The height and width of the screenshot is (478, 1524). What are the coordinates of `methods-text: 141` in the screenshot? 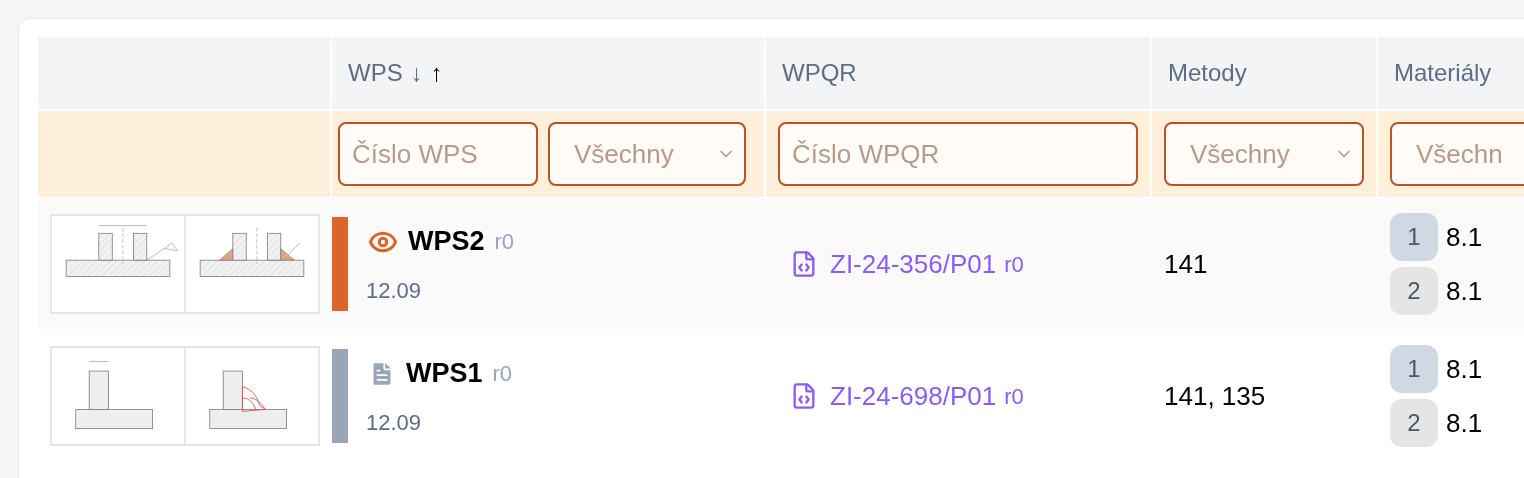 It's located at (1186, 264).